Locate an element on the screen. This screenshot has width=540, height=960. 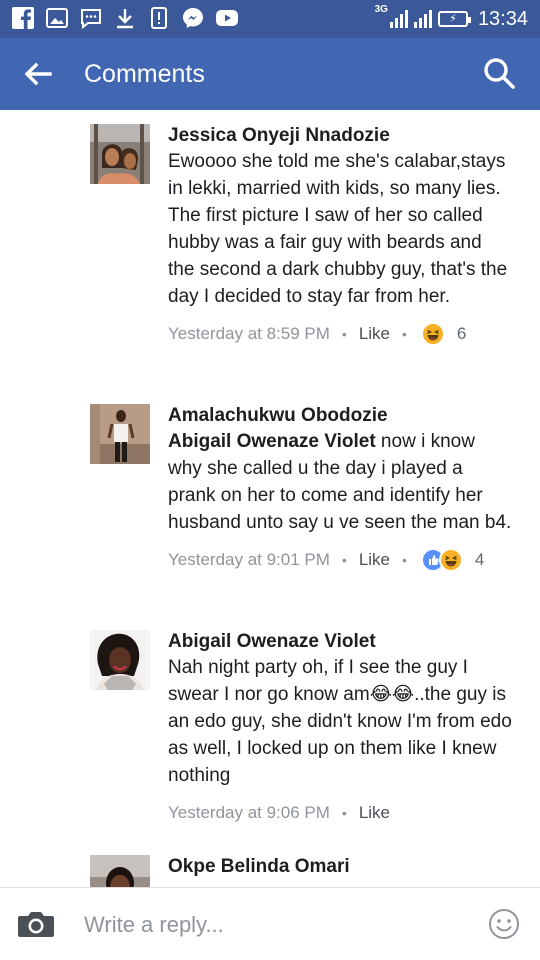
network-type: 3G is located at coordinates (381, 9).